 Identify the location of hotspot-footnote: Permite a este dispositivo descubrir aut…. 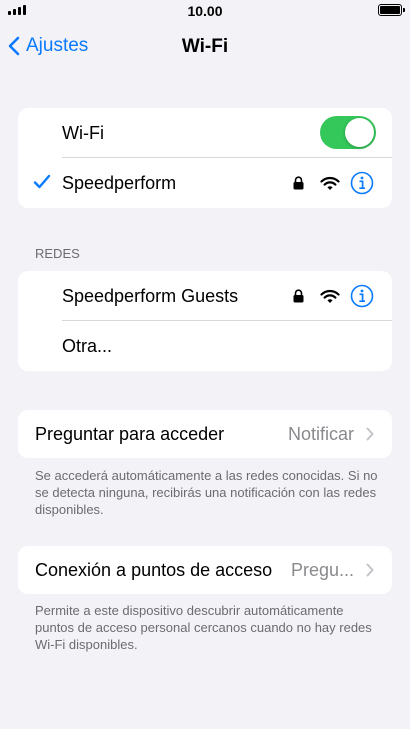
(203, 627).